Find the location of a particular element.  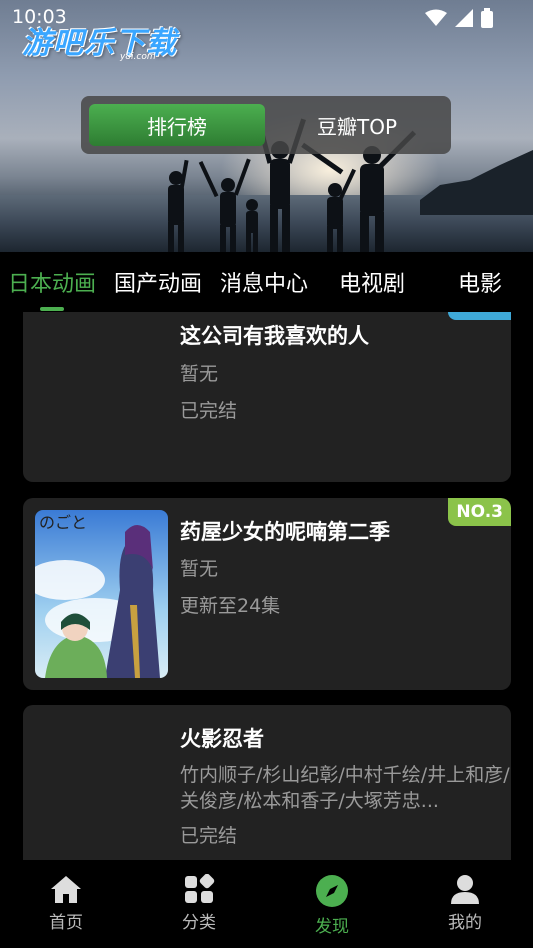

tab-chinese-anime: 国产动画 is located at coordinates (158, 282).